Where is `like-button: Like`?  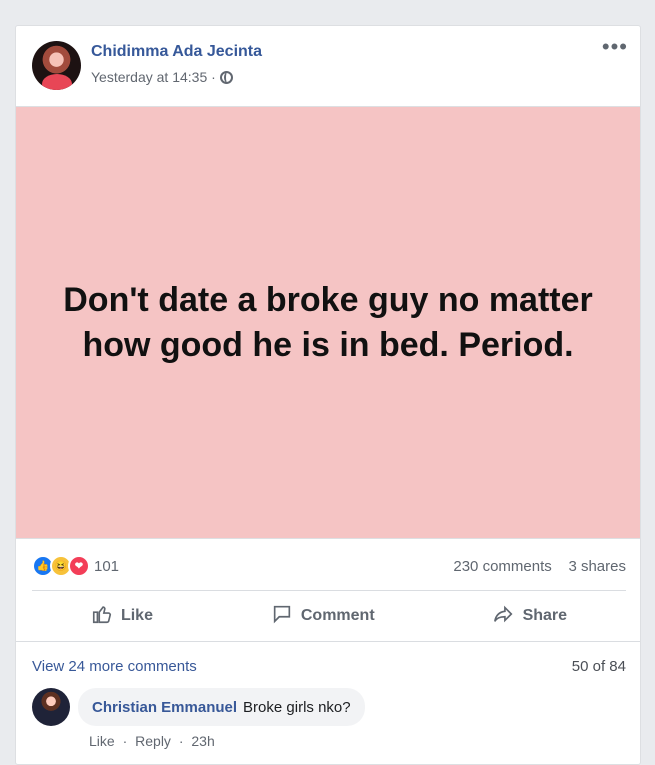
like-button: Like is located at coordinates (122, 616).